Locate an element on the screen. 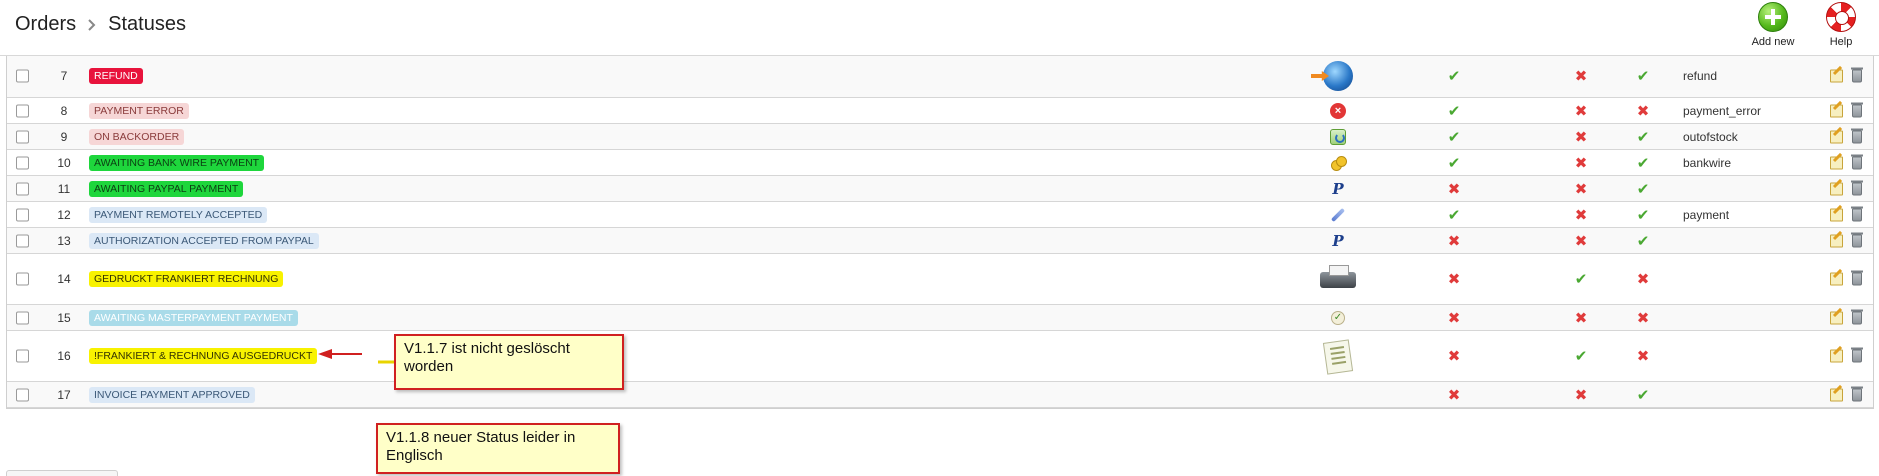 The width and height of the screenshot is (1879, 476). status-badge: PAYMENT REMOTELY ACCEPTED is located at coordinates (178, 214).